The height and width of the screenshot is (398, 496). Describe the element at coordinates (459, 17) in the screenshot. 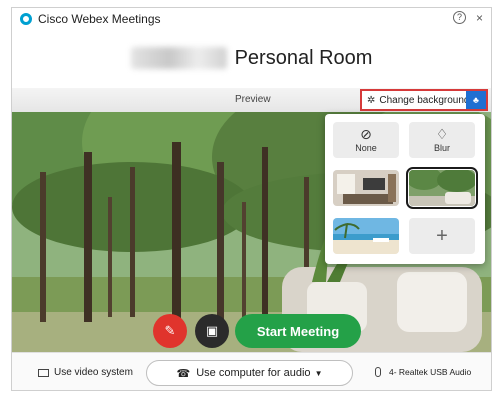

I see `help-icon: ?` at that location.